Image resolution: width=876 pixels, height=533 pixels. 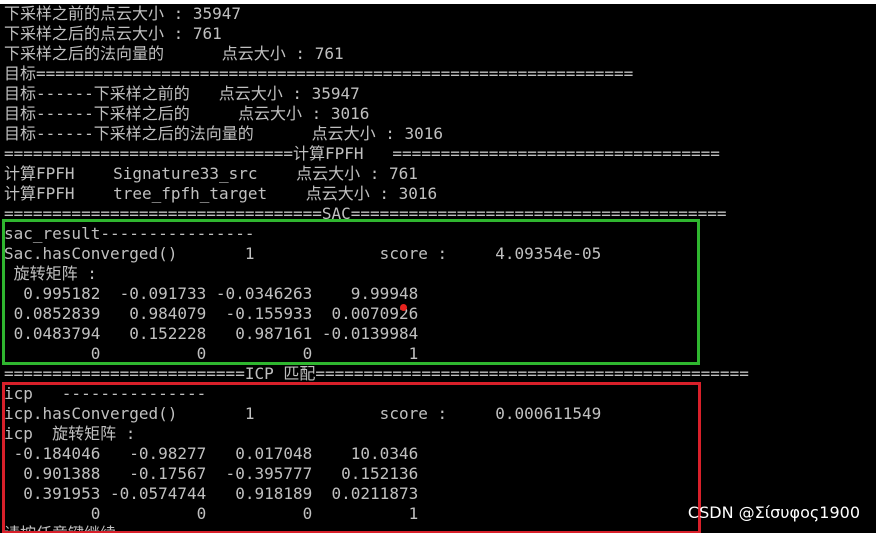 I want to click on console-line: 下采样之后的法向量的 点云大小 : 761, so click(x=174, y=53).